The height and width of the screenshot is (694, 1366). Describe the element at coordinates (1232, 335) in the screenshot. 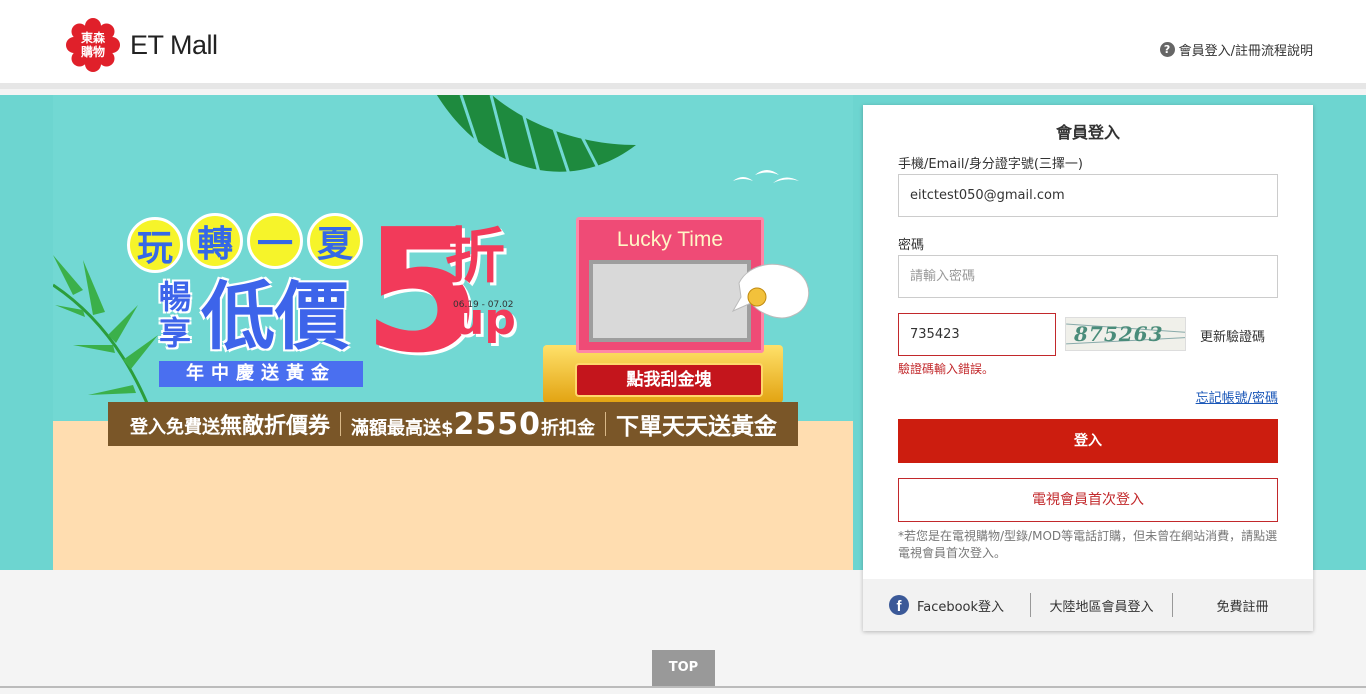

I see `refresh-captcha-link: 更新驗證碼` at that location.